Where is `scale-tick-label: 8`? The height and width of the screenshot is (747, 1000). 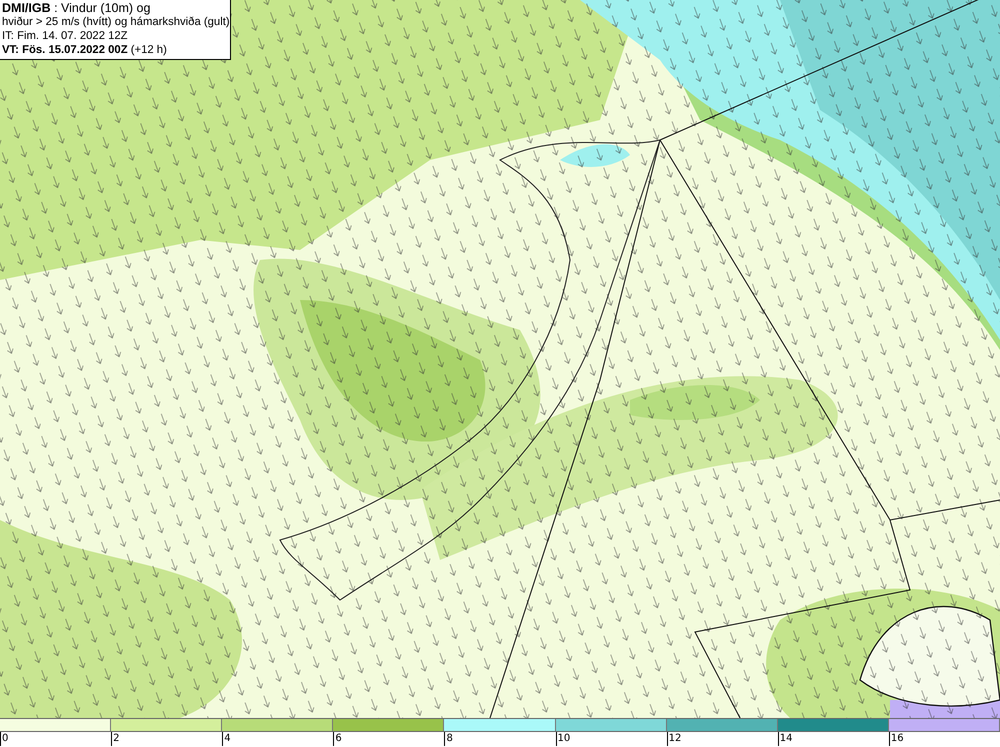
scale-tick-label: 8 is located at coordinates (448, 739).